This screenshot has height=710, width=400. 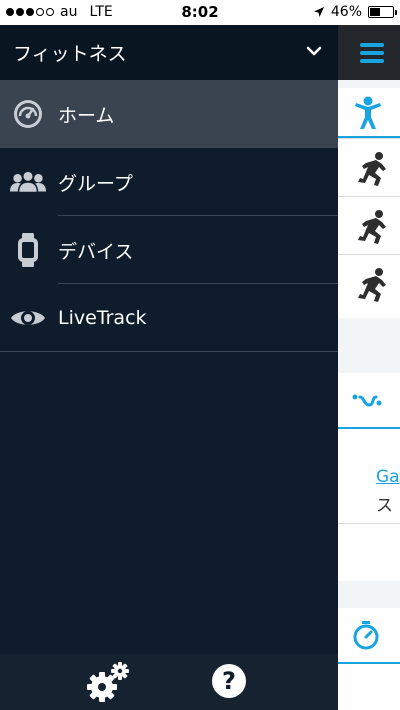 I want to click on menu-item-label: LiveTrack, so click(x=102, y=318).